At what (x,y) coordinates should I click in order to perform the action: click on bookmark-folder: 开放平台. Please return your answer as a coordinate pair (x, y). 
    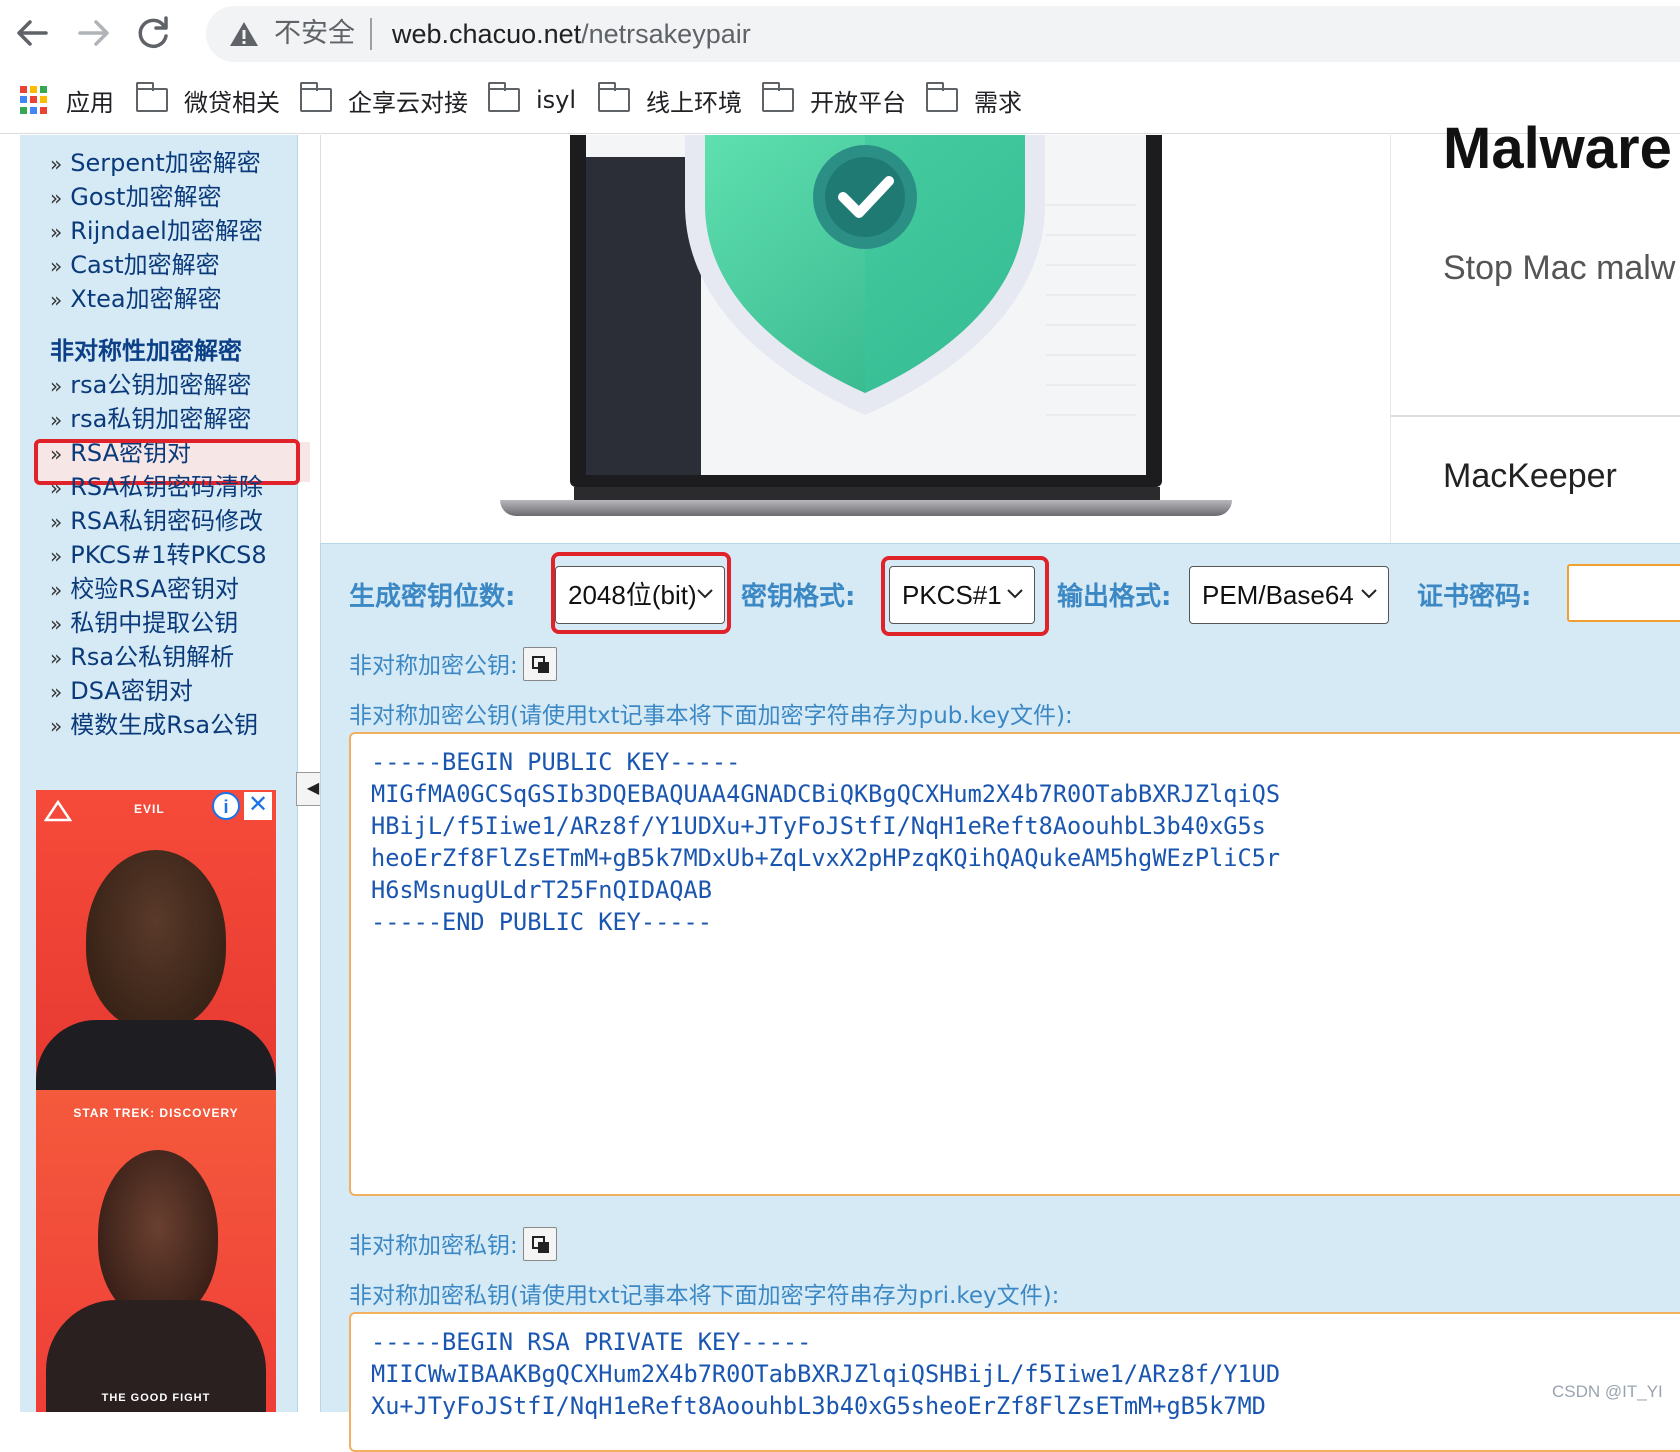
    Looking at the image, I should click on (833, 100).